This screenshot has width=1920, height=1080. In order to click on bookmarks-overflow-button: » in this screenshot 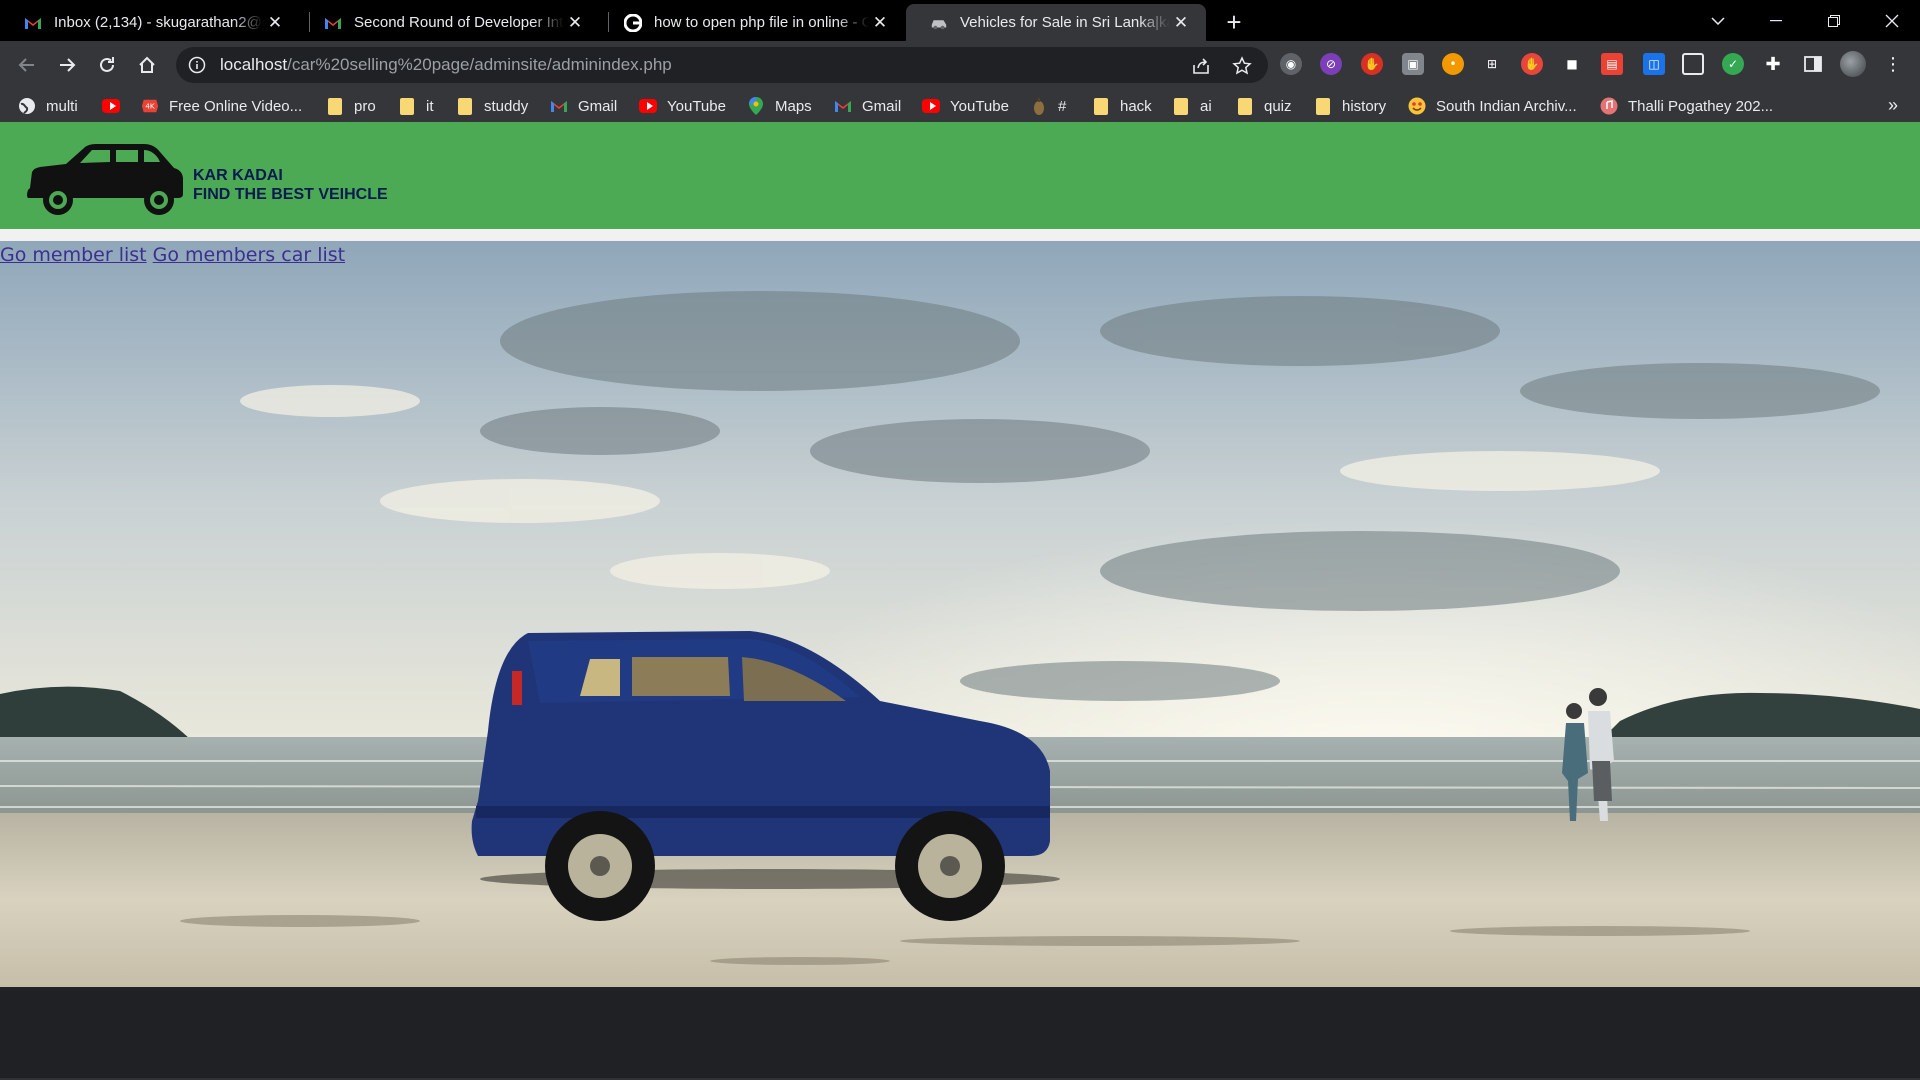, I will do `click(1893, 105)`.